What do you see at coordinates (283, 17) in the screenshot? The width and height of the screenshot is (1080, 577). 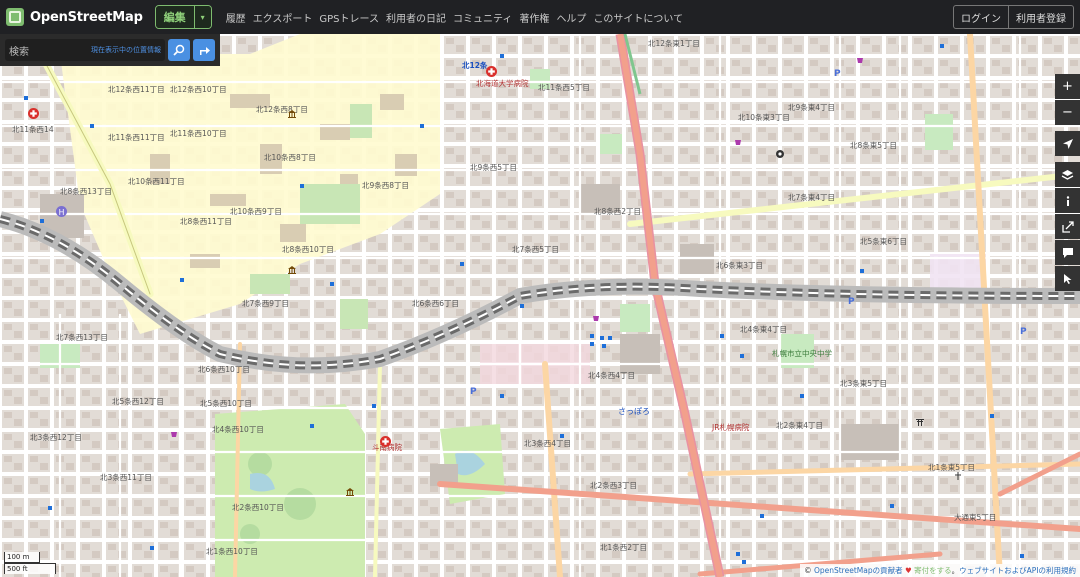 I see `nav-export: エクスポート` at bounding box center [283, 17].